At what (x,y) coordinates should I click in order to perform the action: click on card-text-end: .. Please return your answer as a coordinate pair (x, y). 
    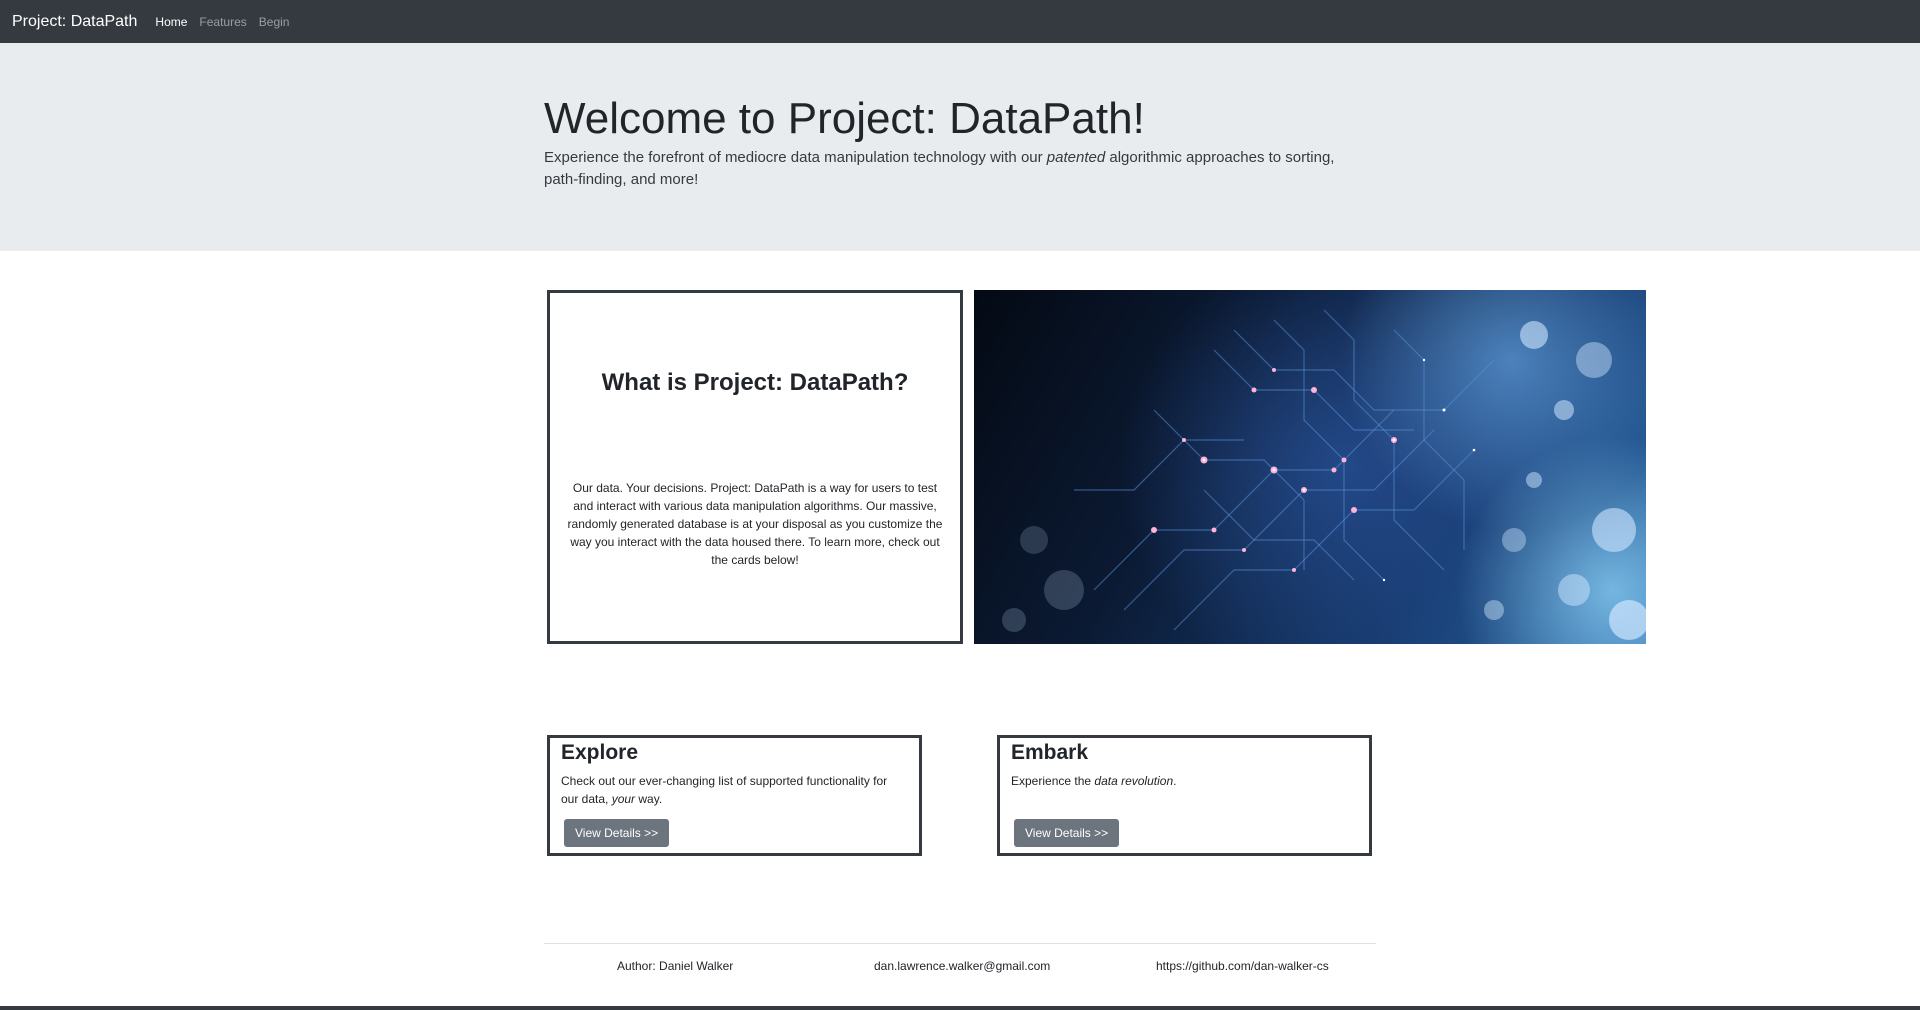
    Looking at the image, I should click on (1175, 781).